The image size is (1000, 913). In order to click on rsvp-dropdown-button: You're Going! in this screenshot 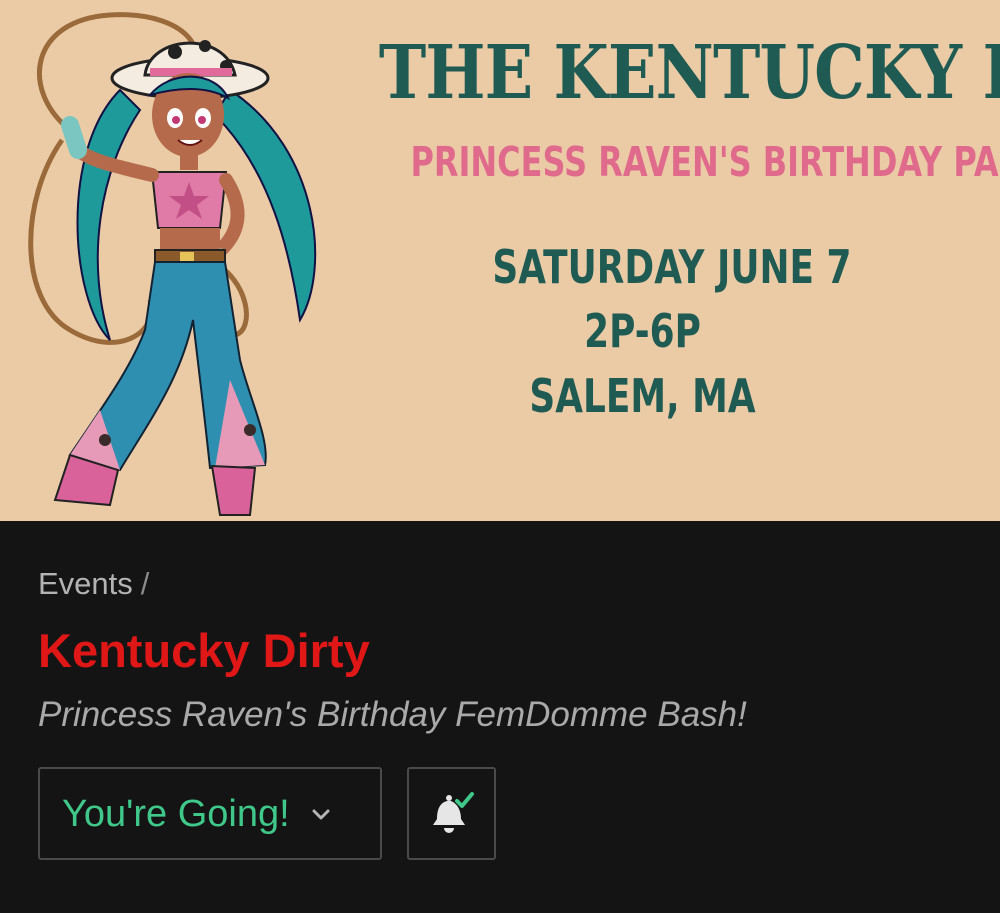, I will do `click(210, 813)`.